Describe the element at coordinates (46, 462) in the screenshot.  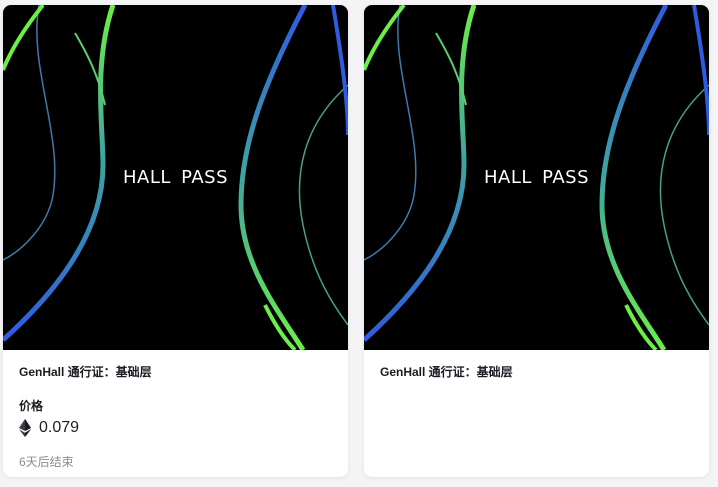
I see `auction-ends-text: 6天后结束` at that location.